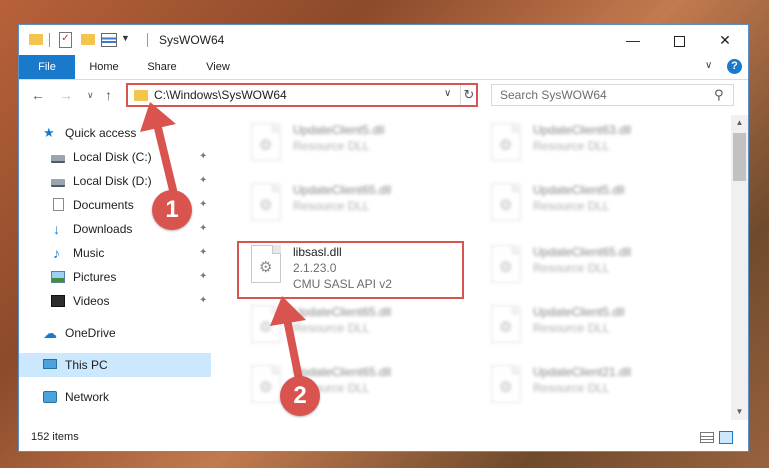  What do you see at coordinates (172, 210) in the screenshot?
I see `step-1-badge: 1` at bounding box center [172, 210].